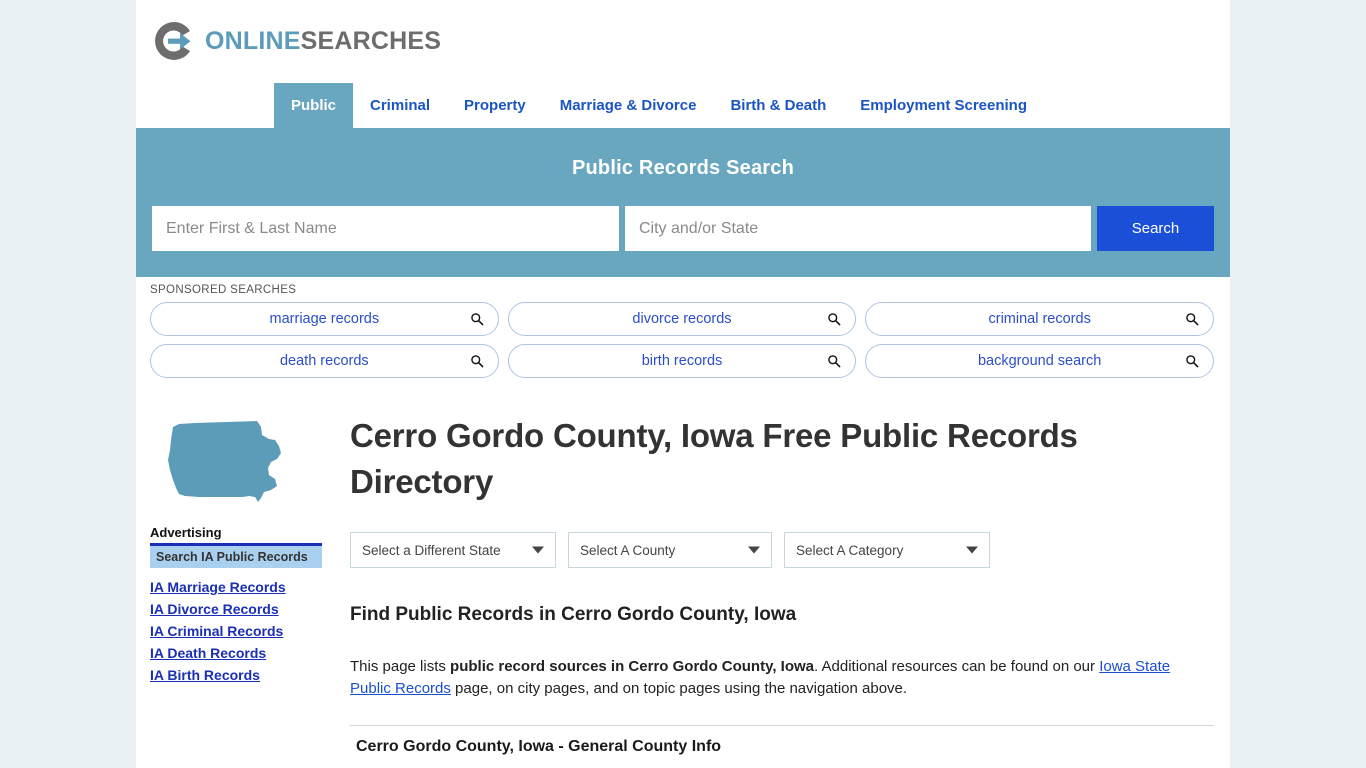 The image size is (1366, 768). Describe the element at coordinates (223, 290) in the screenshot. I see `sponsored-searches-label: SPONSORED SEARCHES` at that location.